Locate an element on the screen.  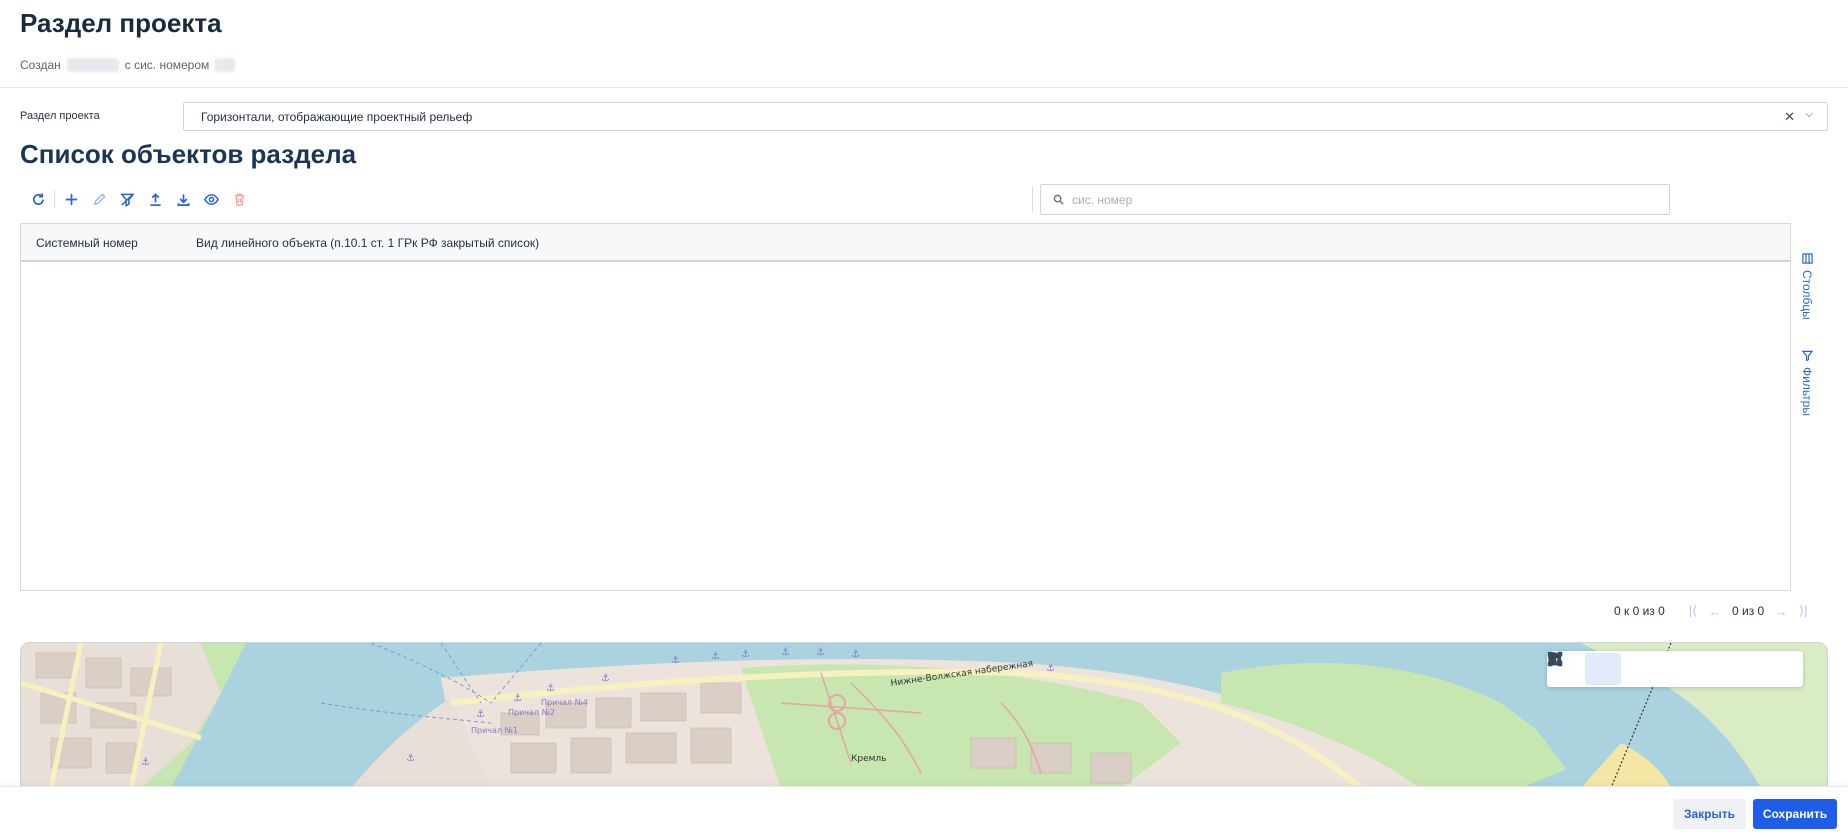
upload-icon is located at coordinates (155, 199).